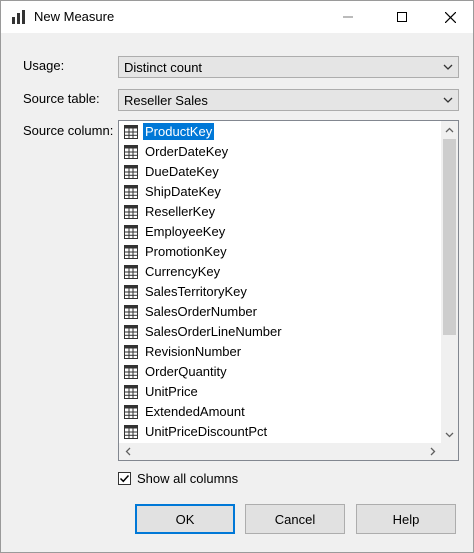 This screenshot has width=474, height=553. I want to click on column-item-label: OrderQuantity, so click(186, 371).